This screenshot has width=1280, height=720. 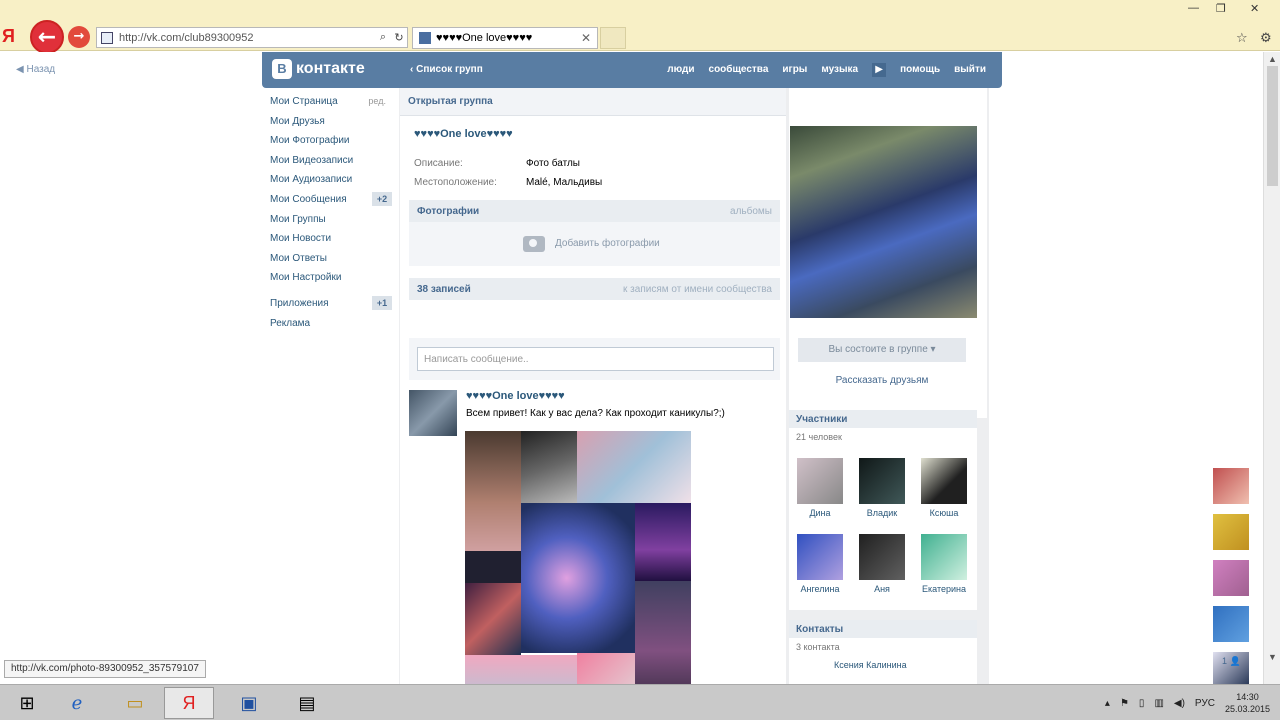 I want to click on contacts-header: Контакты, so click(x=883, y=629).